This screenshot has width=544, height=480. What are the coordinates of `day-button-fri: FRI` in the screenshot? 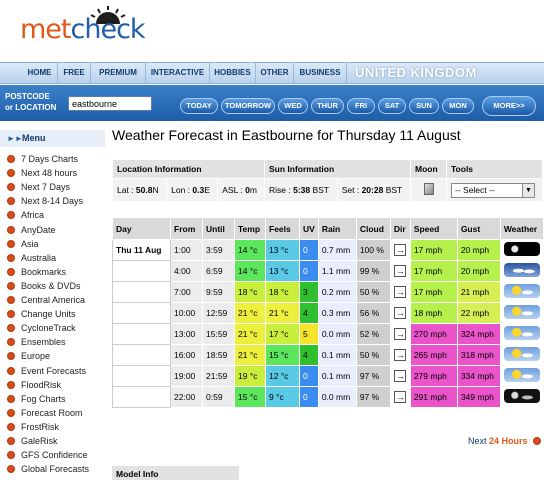 It's located at (361, 106).